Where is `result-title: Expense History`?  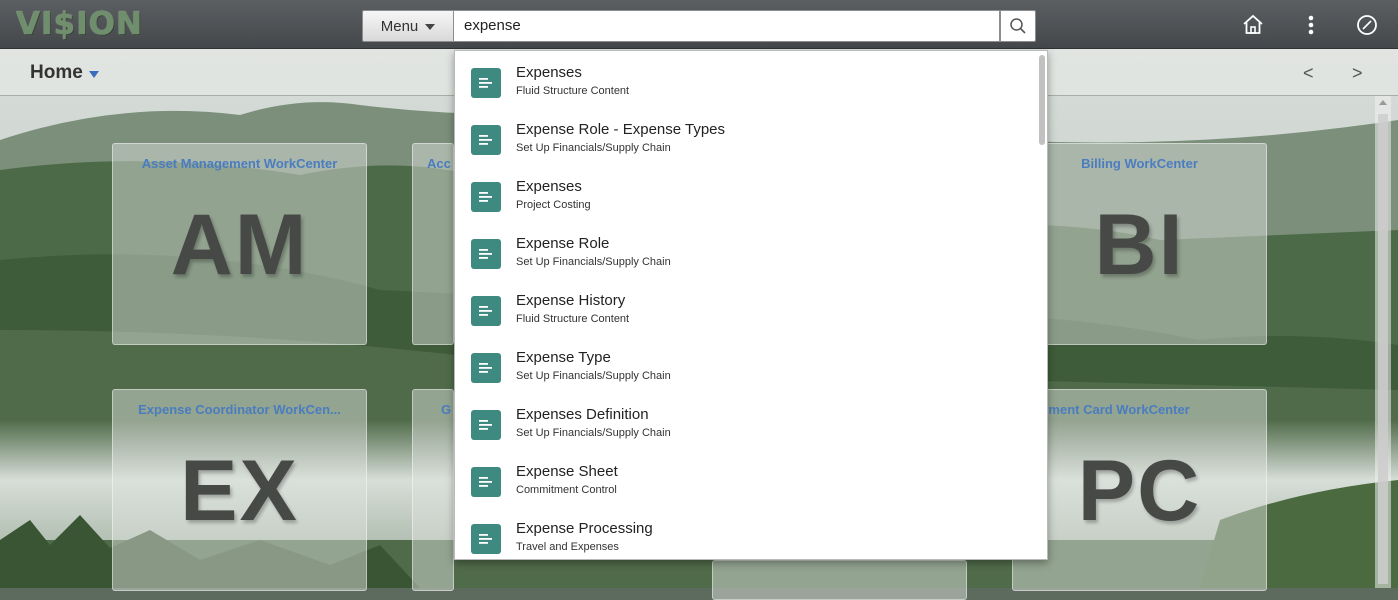 result-title: Expense History is located at coordinates (571, 300).